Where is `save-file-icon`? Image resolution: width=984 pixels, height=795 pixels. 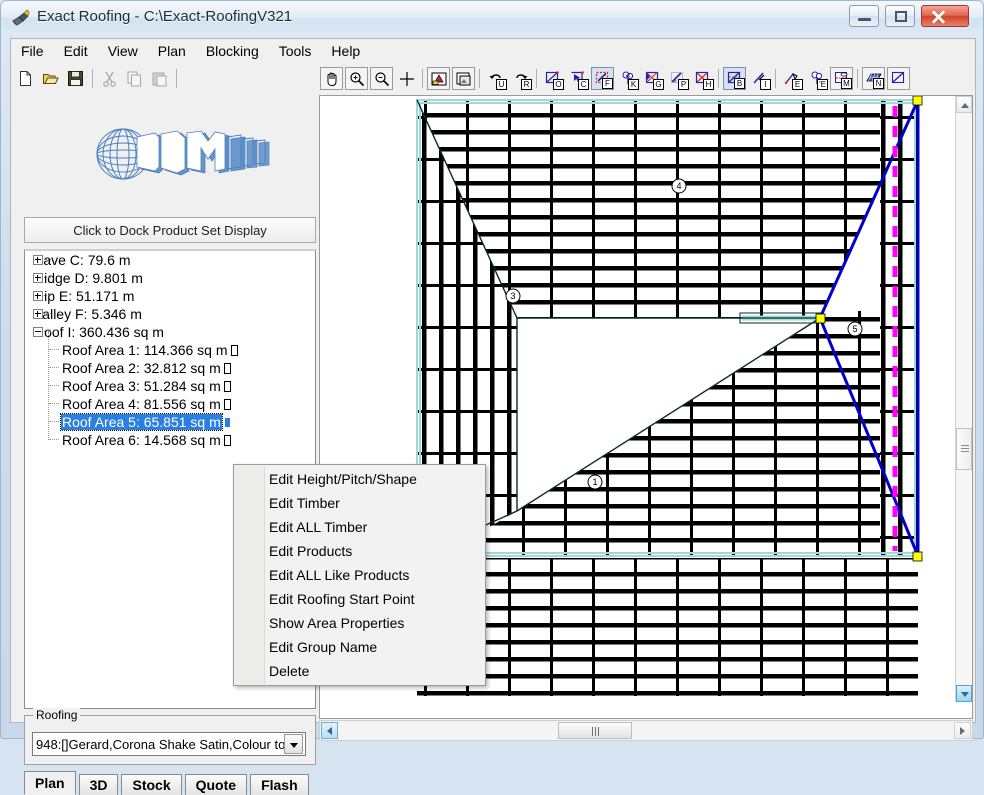
save-file-icon is located at coordinates (75, 78).